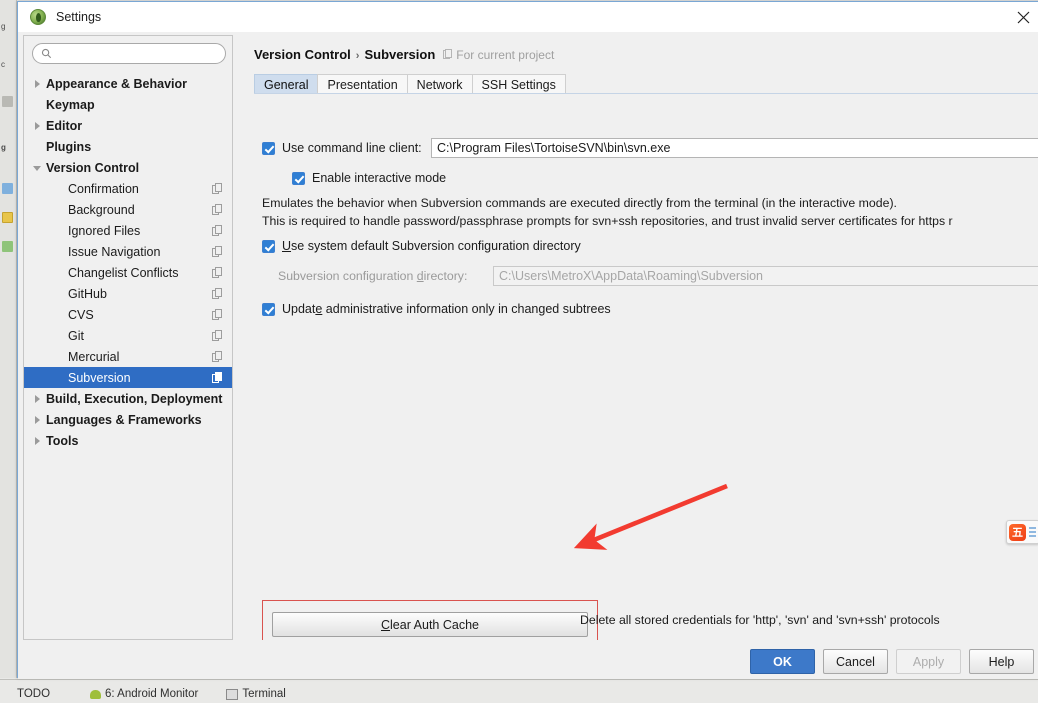 The width and height of the screenshot is (1038, 703). I want to click on enable-interactive-mode-row: Enable interactive mode, so click(369, 178).